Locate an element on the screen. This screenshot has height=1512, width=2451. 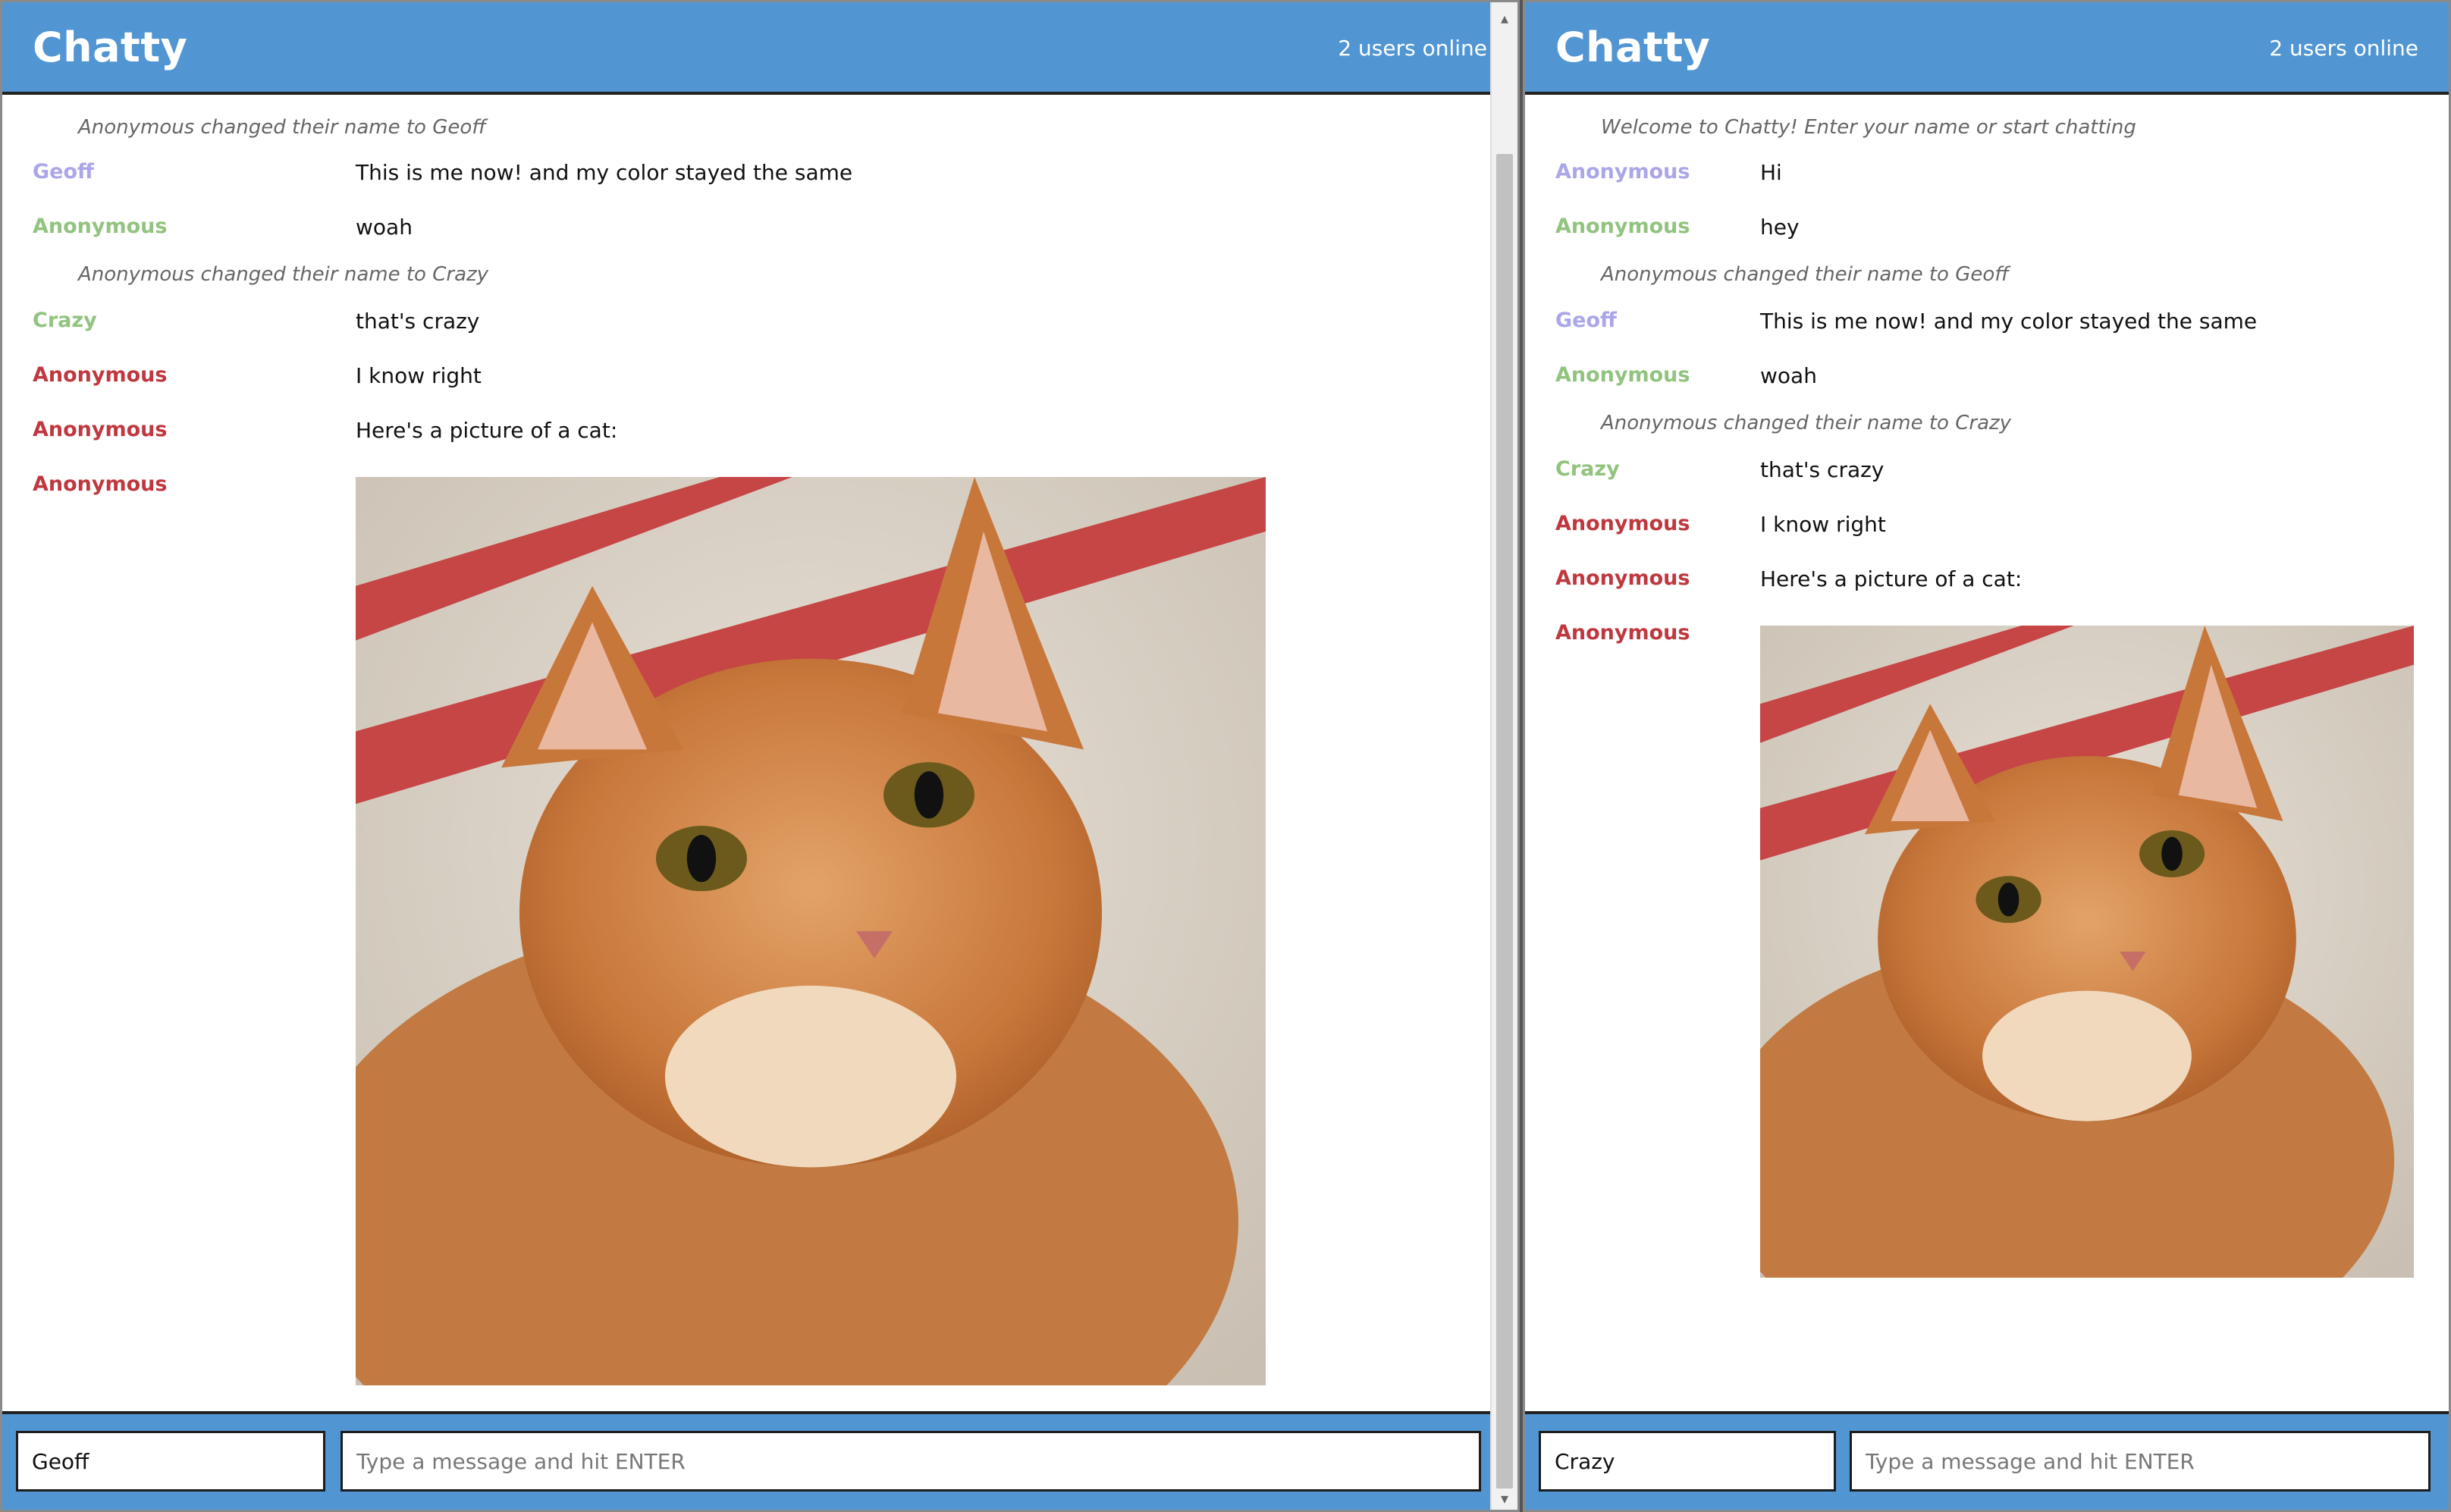
message-text: hey is located at coordinates (1780, 227).